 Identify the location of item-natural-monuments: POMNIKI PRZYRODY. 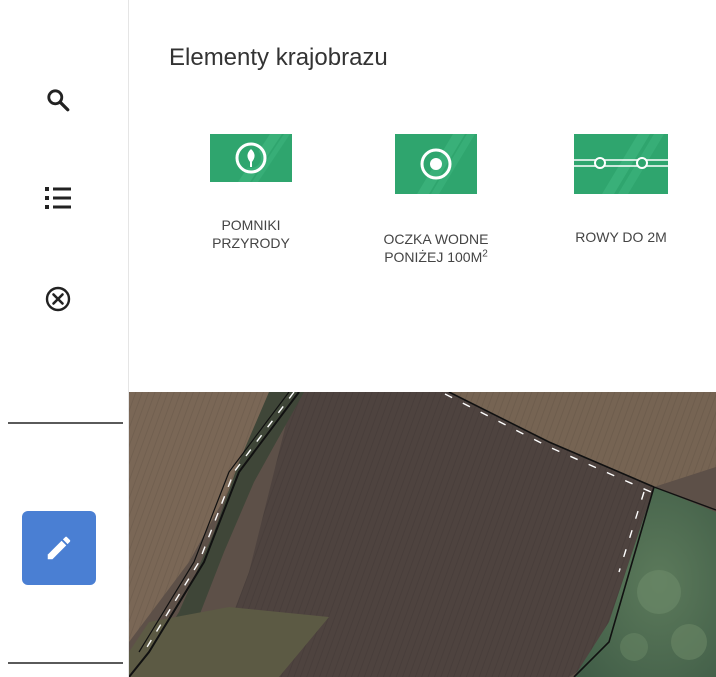
(251, 193).